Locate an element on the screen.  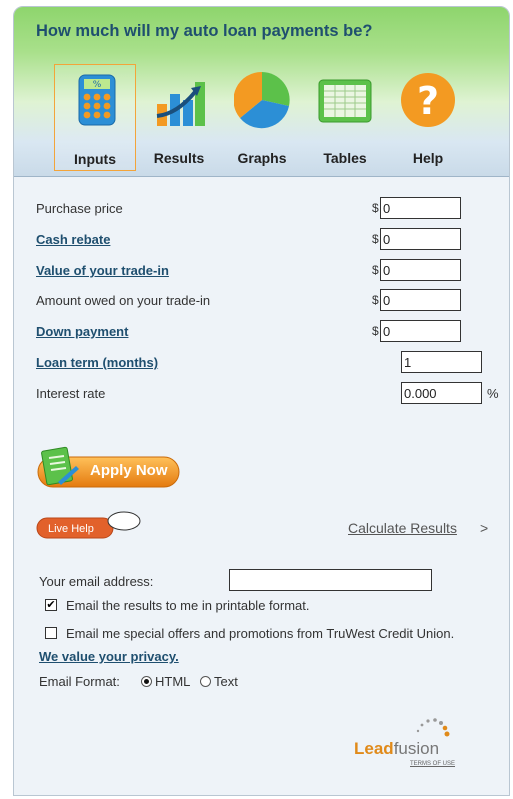
format-html-radio is located at coordinates (146, 681).